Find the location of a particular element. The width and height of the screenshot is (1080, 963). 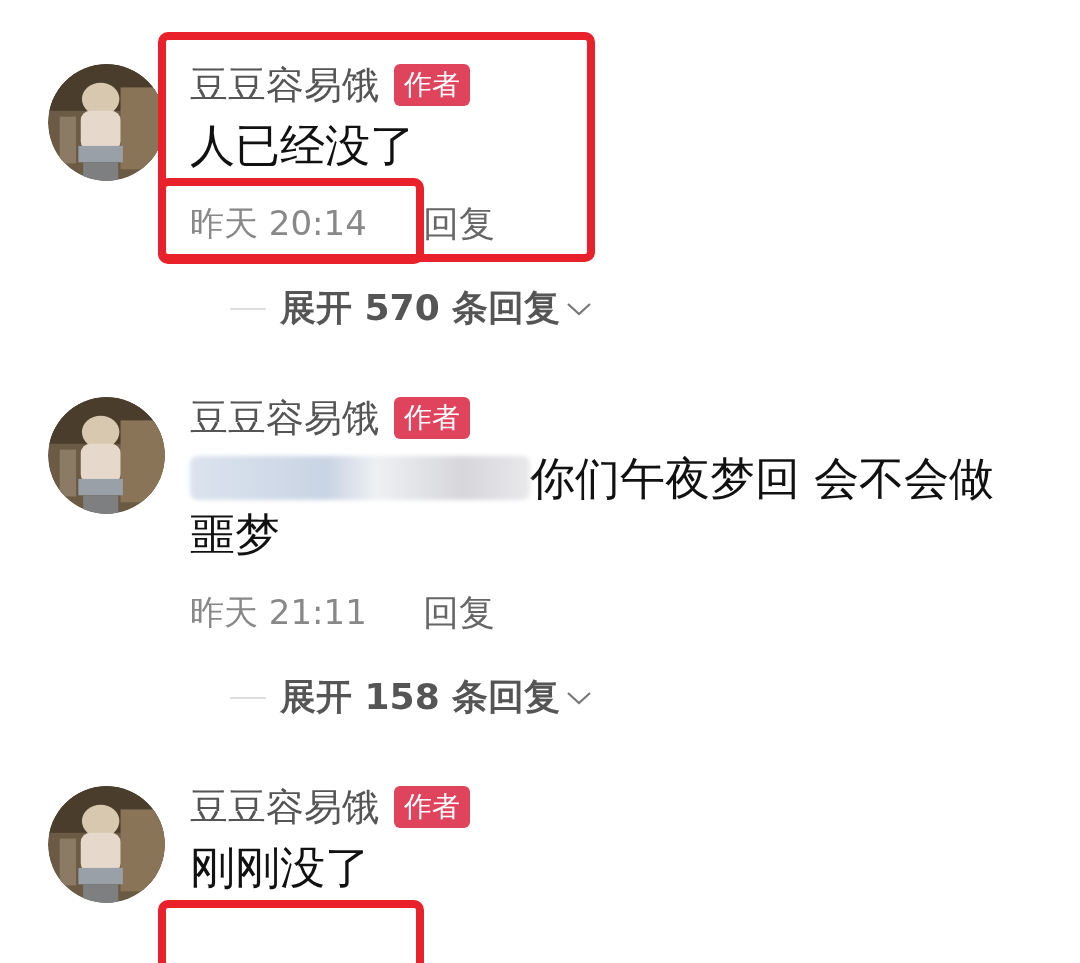

comment-time: 昨天 20:14 is located at coordinates (278, 223).